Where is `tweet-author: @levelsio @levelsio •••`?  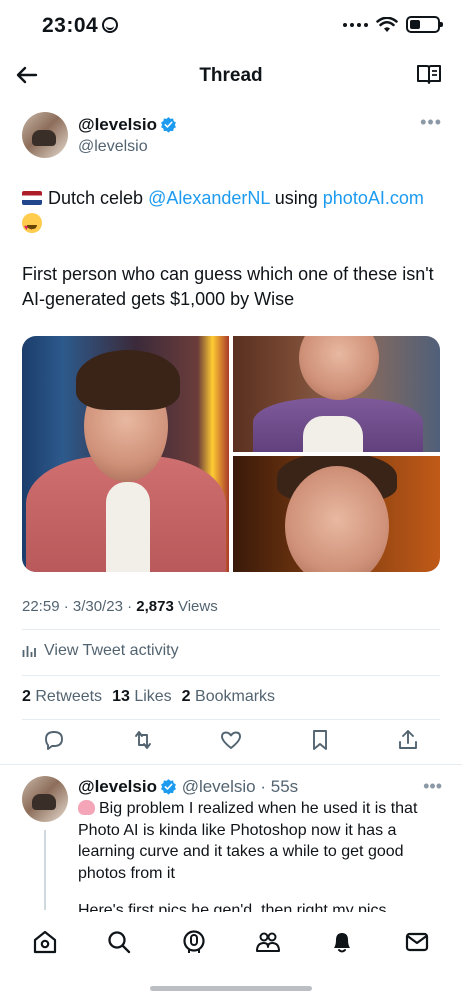 tweet-author: @levelsio @levelsio ••• is located at coordinates (232, 137).